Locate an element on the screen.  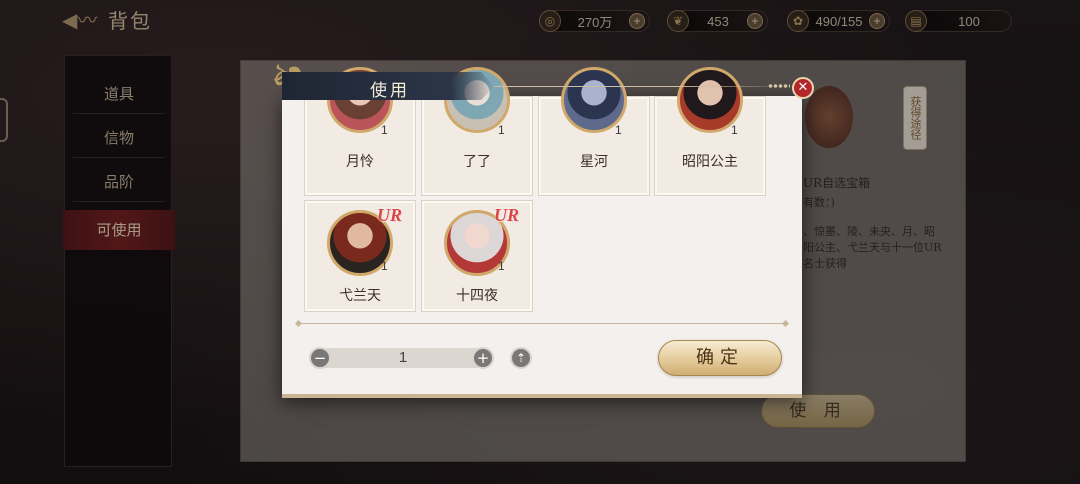
max-quantity-button: ⇡ is located at coordinates (521, 358).